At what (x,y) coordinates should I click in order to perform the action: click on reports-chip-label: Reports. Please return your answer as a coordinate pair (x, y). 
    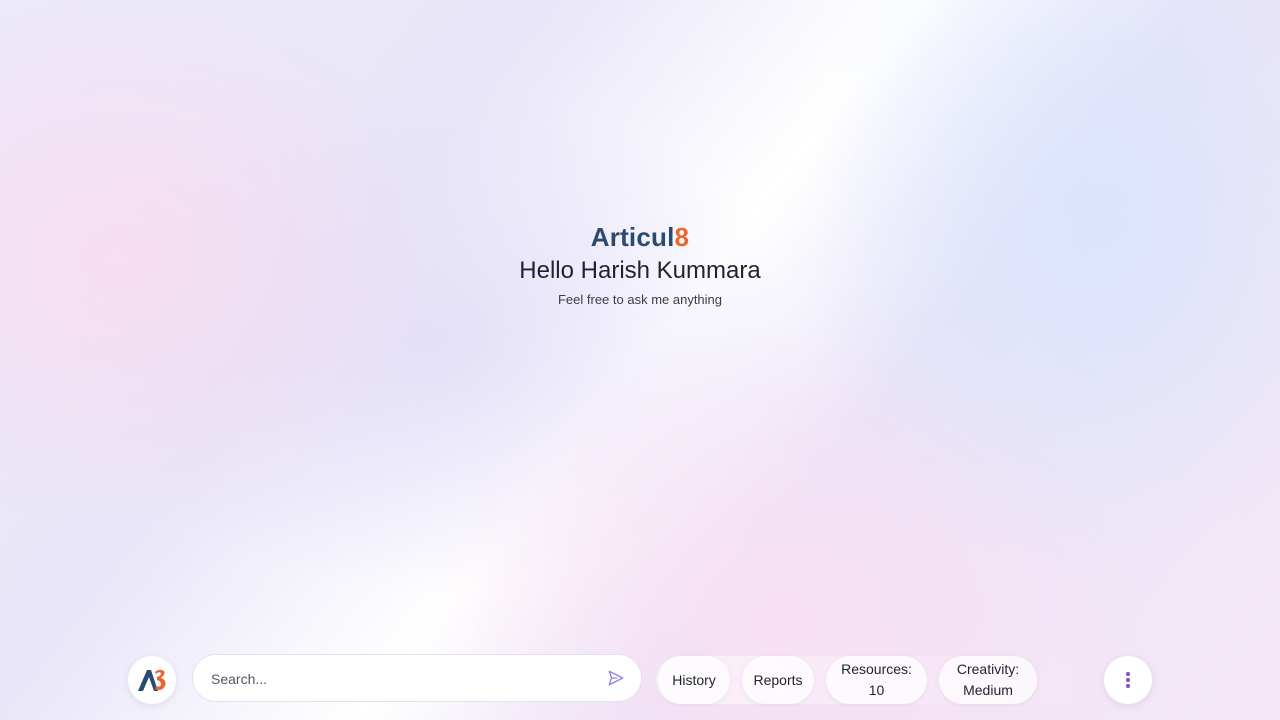
    Looking at the image, I should click on (778, 679).